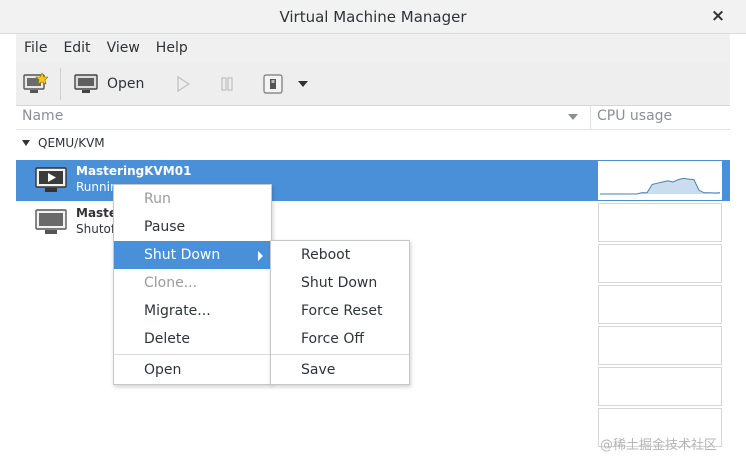  I want to click on watermark: @稀土掘金技术社区, so click(659, 445).